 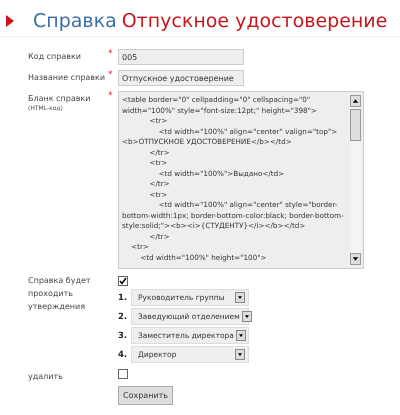 I want to click on field-label: Справка будет проходить утверждения, so click(x=60, y=294).